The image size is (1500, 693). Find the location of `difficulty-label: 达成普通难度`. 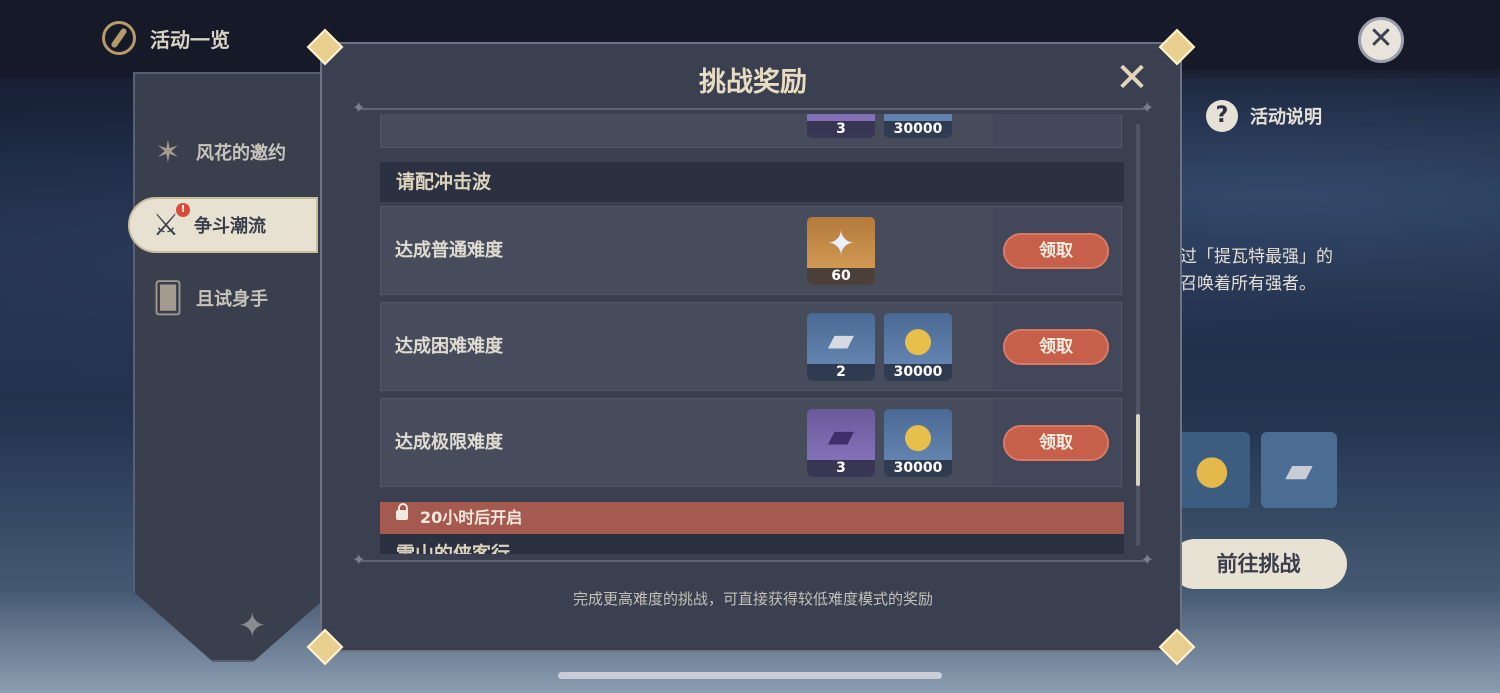

difficulty-label: 达成普通难度 is located at coordinates (449, 250).